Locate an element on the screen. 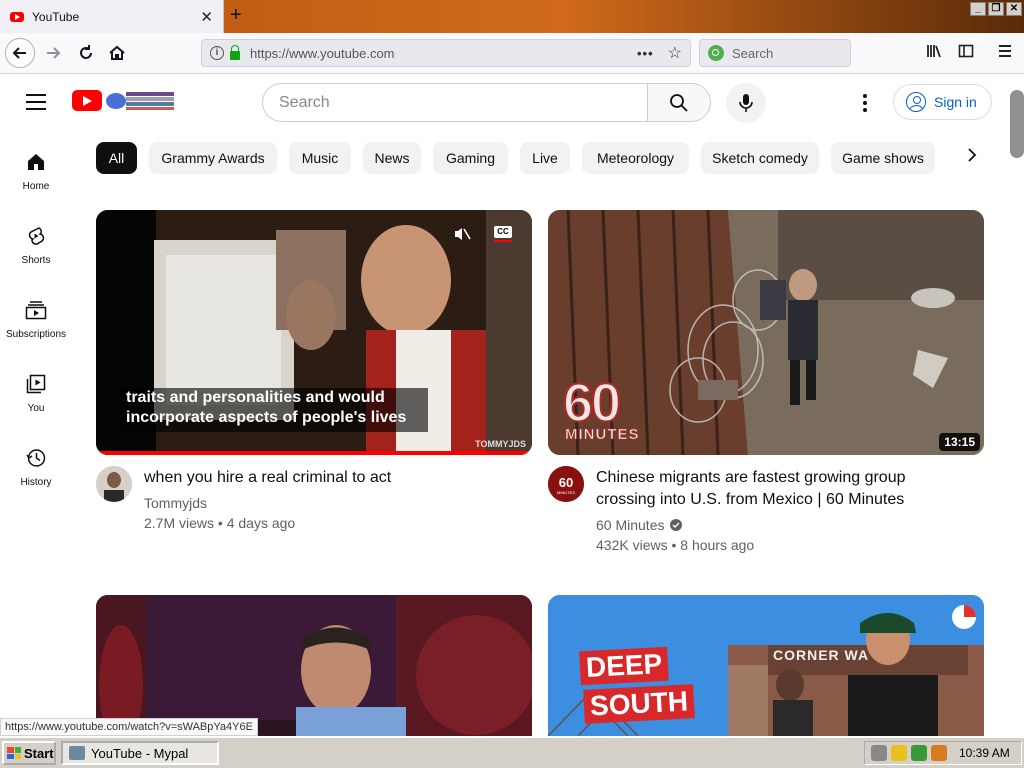  closed-captions-icon: CC is located at coordinates (504, 235).